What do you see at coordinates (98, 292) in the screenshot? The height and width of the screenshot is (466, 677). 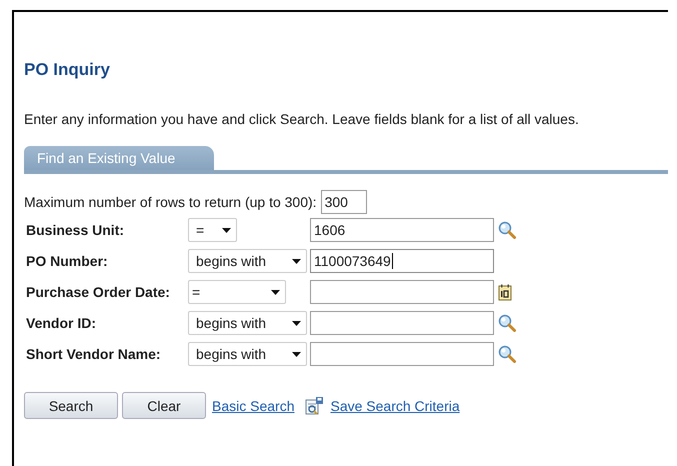 I see `field-label: Purchase Order Date:` at bounding box center [98, 292].